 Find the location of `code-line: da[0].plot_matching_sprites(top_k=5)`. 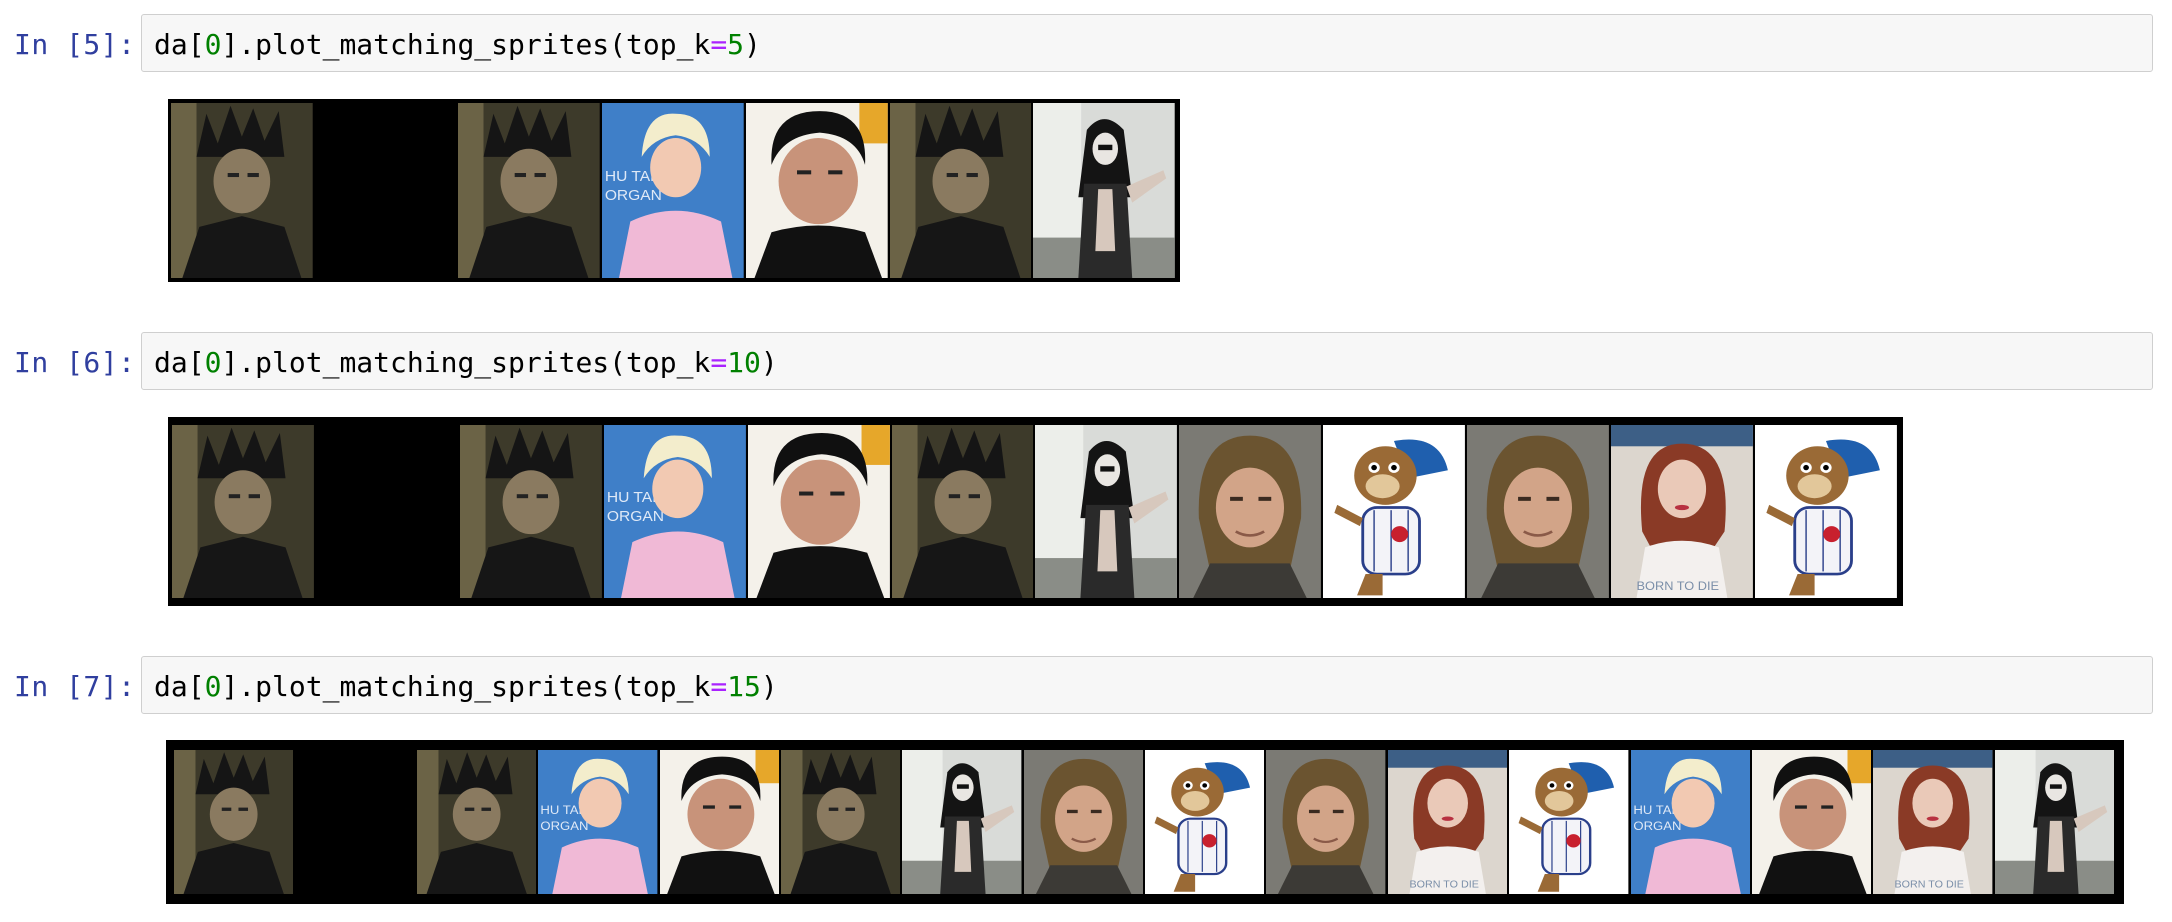

code-line: da[0].plot_matching_sprites(top_k=5) is located at coordinates (457, 44).